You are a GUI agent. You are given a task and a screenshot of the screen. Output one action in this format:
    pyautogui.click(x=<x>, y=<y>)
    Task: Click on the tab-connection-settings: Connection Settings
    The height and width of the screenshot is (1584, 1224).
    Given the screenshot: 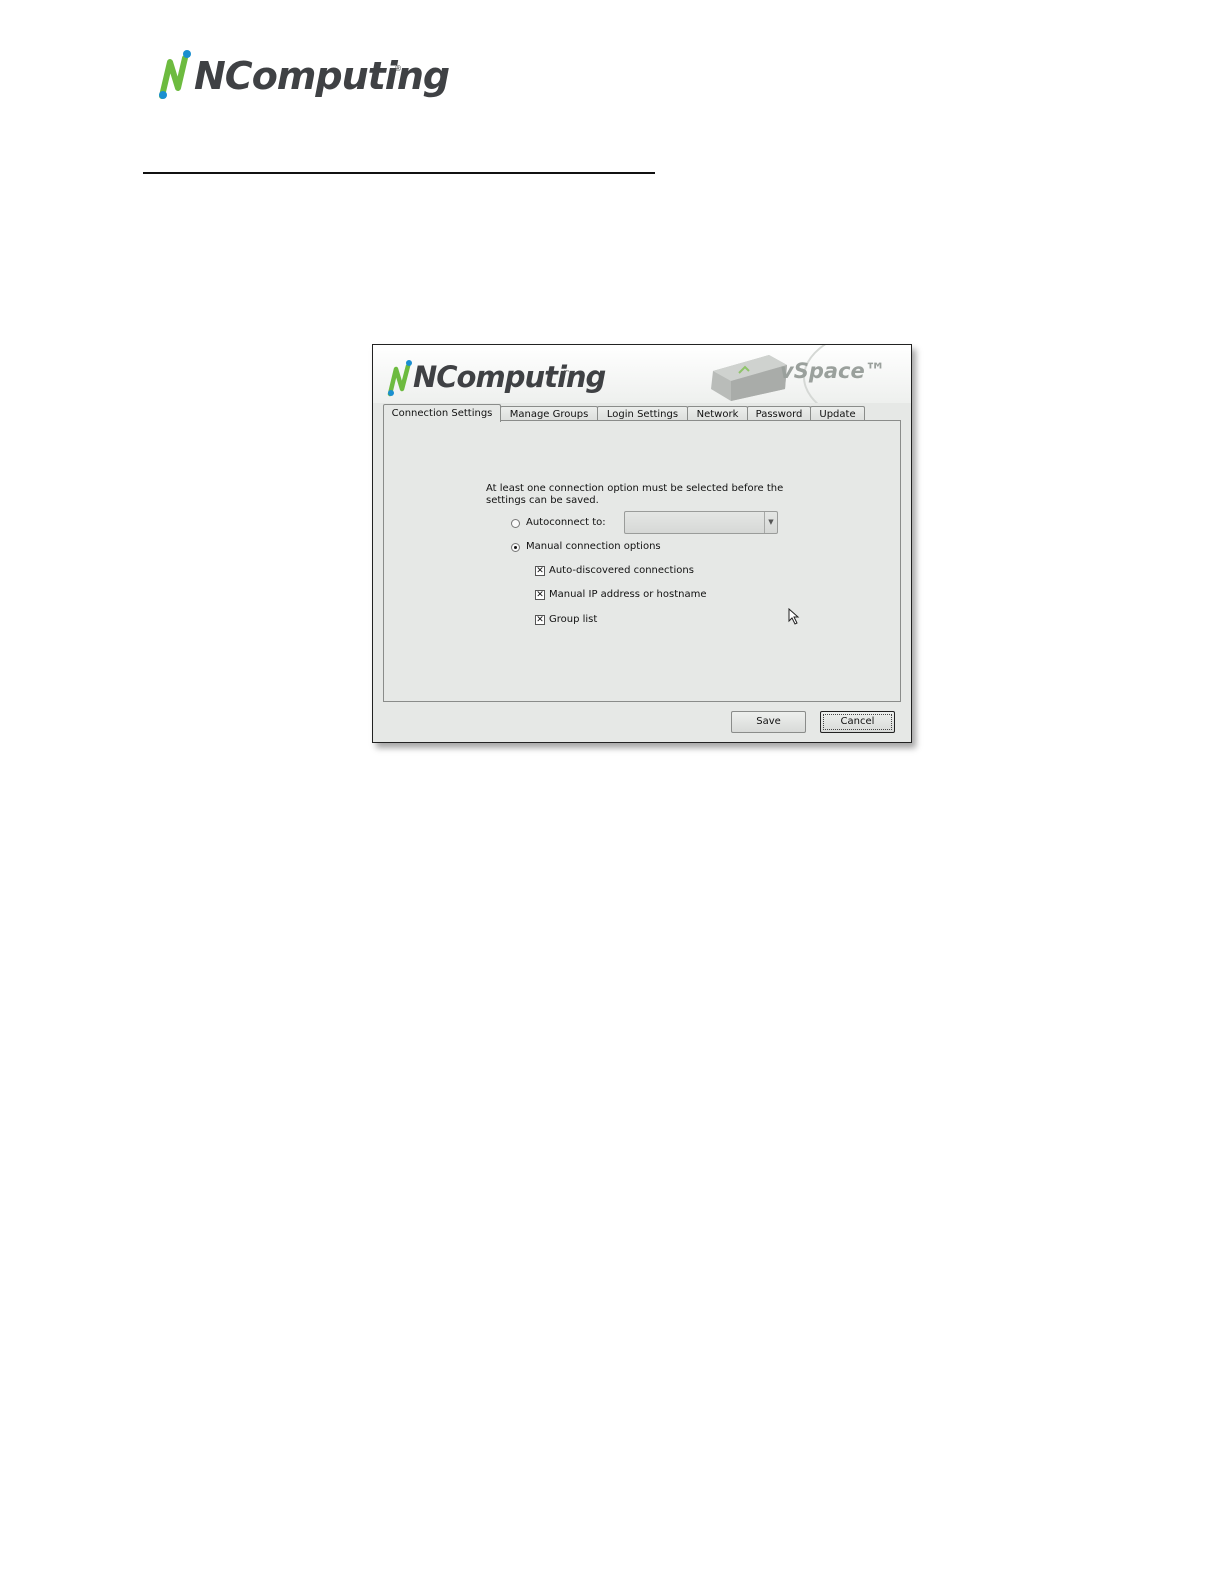 What is the action you would take?
    pyautogui.click(x=442, y=413)
    